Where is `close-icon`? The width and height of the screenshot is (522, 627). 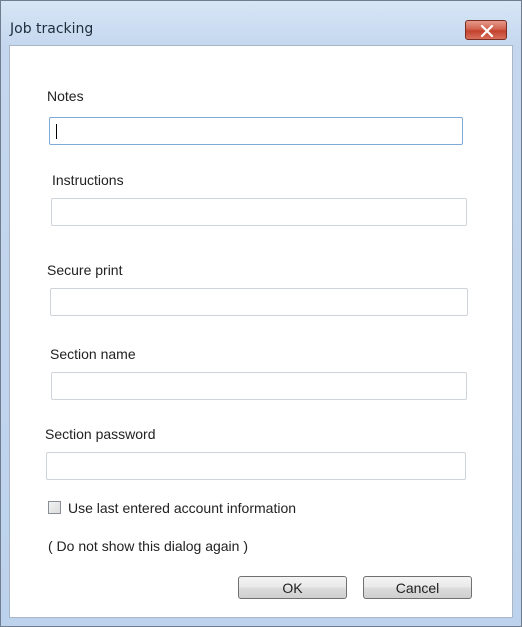 close-icon is located at coordinates (487, 31).